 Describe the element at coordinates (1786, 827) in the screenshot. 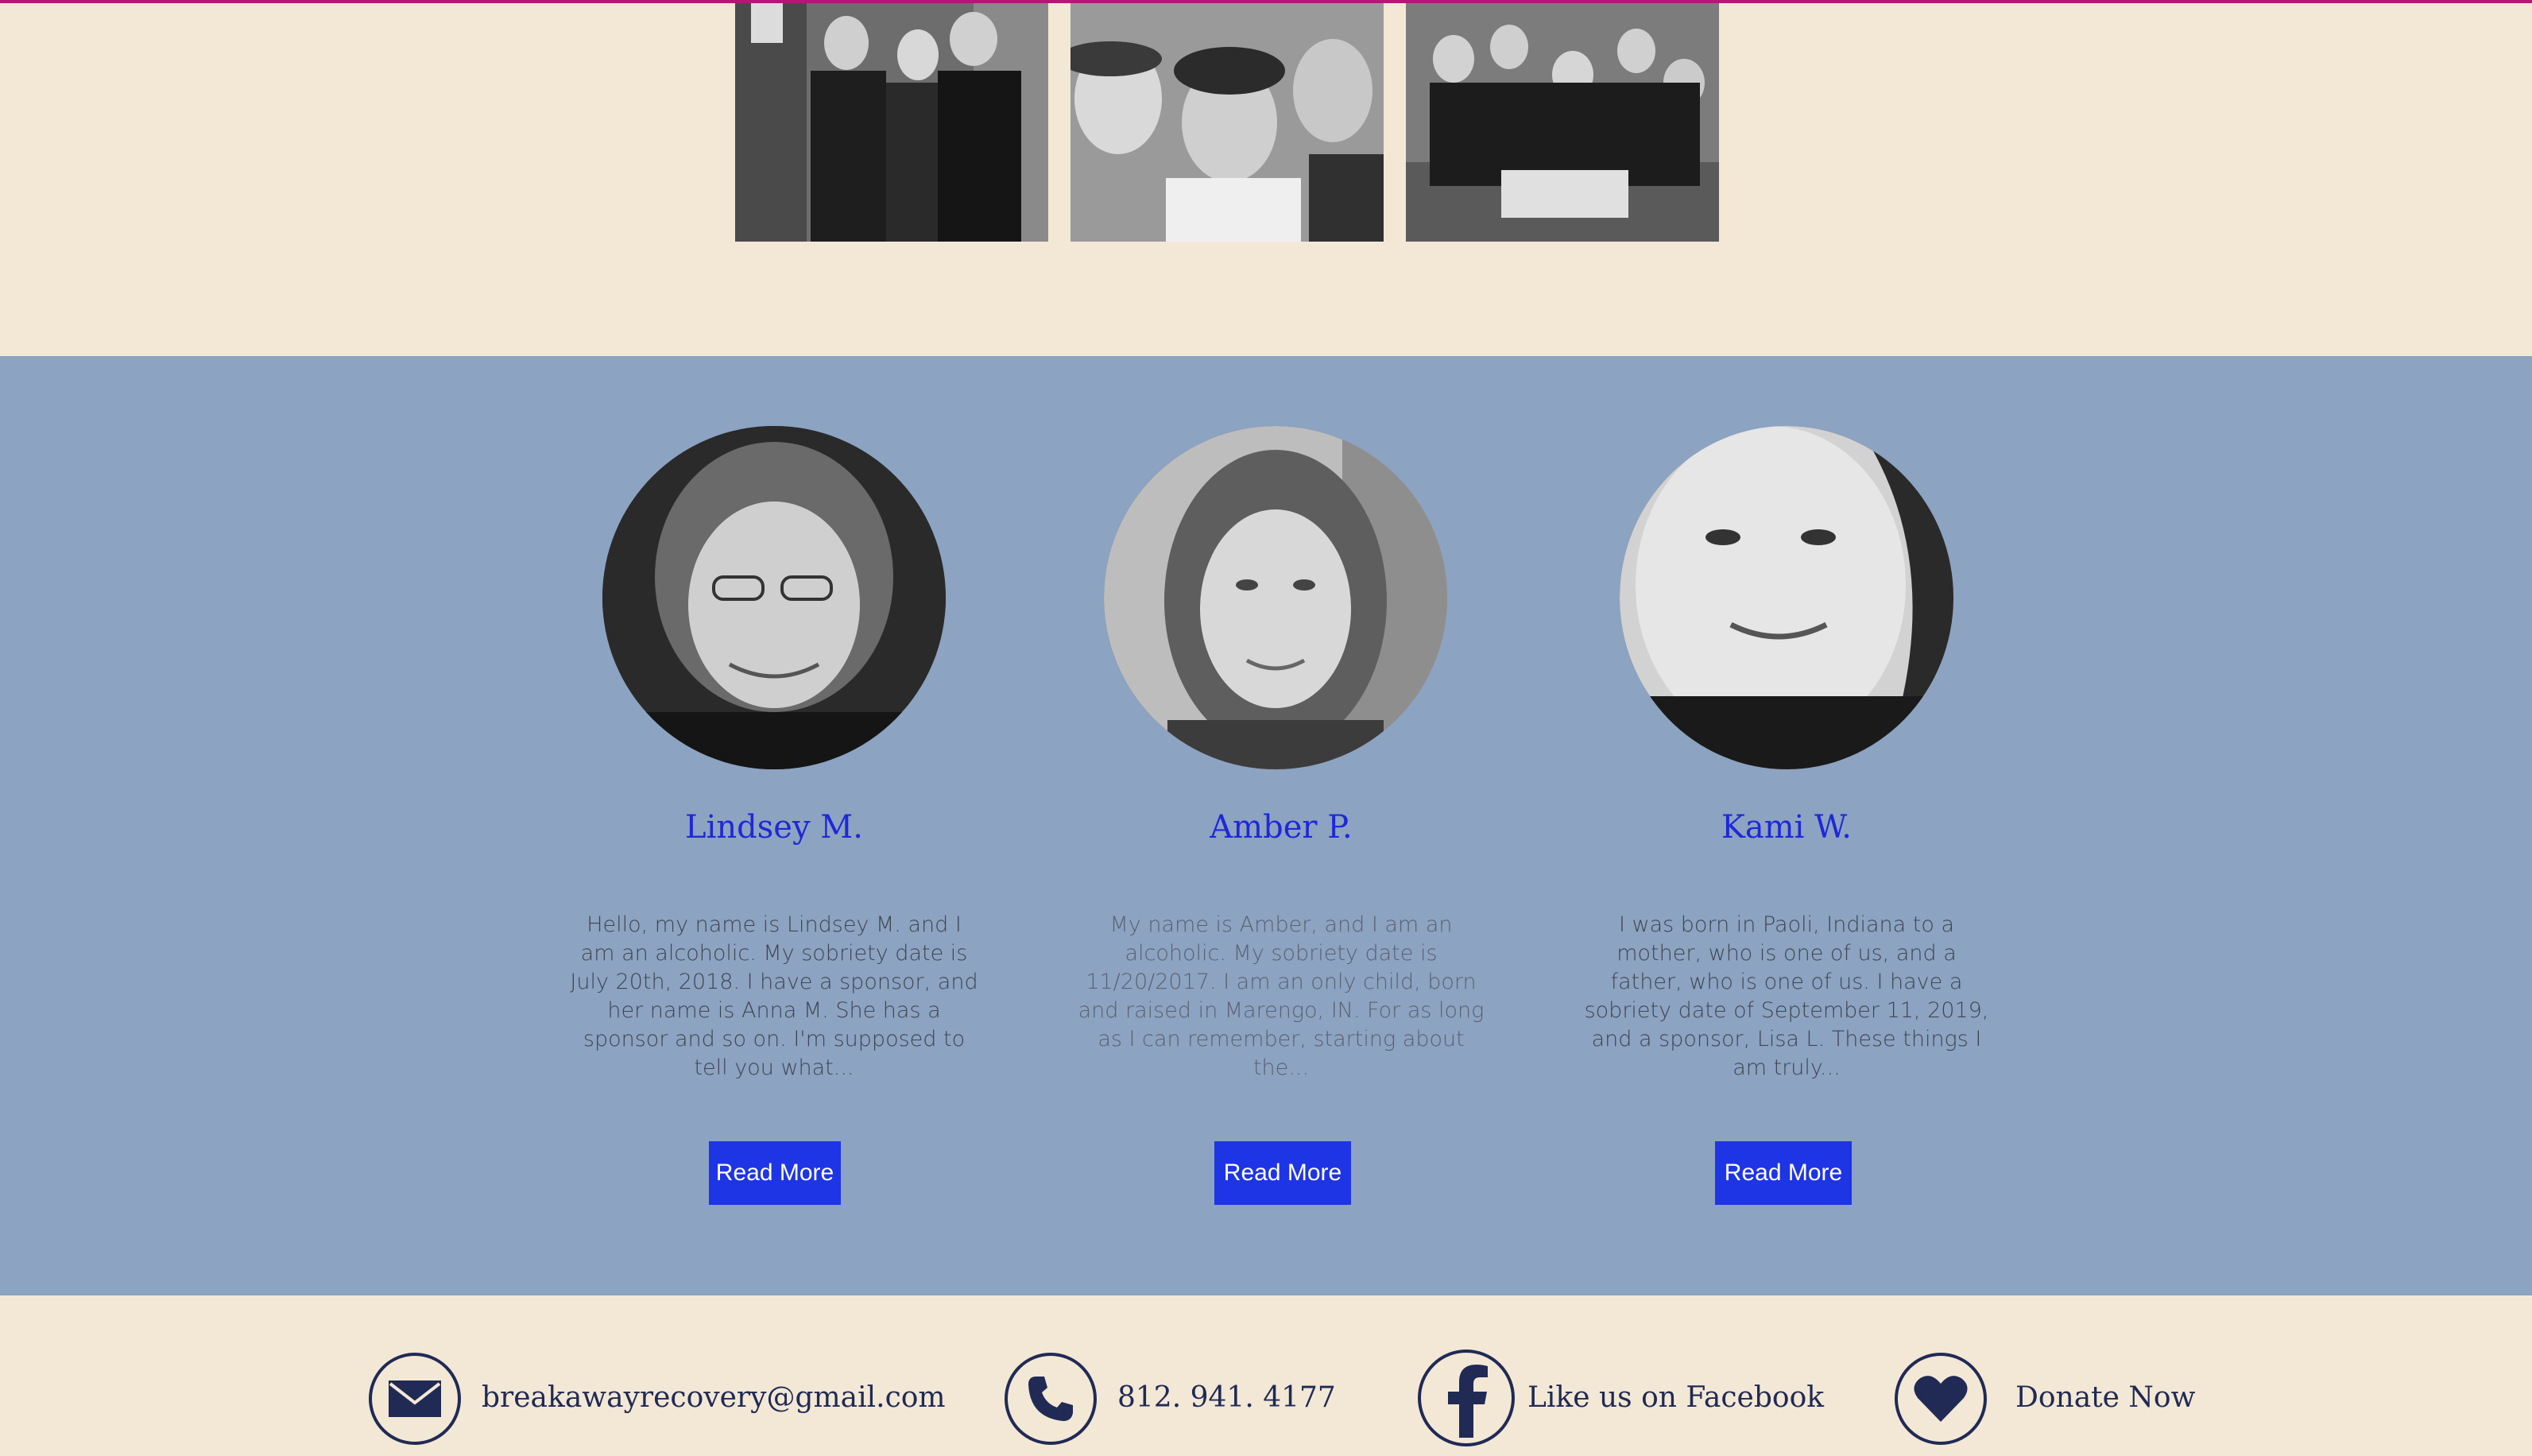

I see `member-name: Kami W.` at that location.